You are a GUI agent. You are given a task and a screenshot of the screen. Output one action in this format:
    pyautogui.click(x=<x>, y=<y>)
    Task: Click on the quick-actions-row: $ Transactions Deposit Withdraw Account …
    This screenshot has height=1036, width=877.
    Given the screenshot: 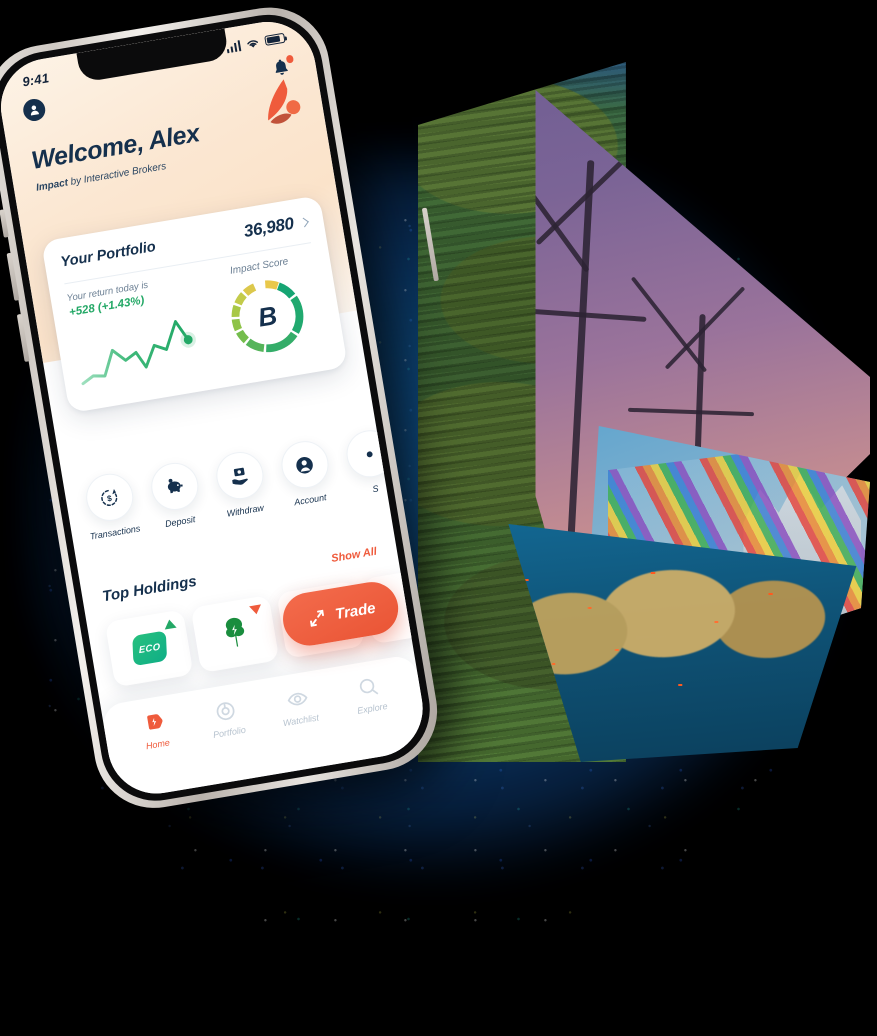 What is the action you would take?
    pyautogui.click(x=230, y=485)
    